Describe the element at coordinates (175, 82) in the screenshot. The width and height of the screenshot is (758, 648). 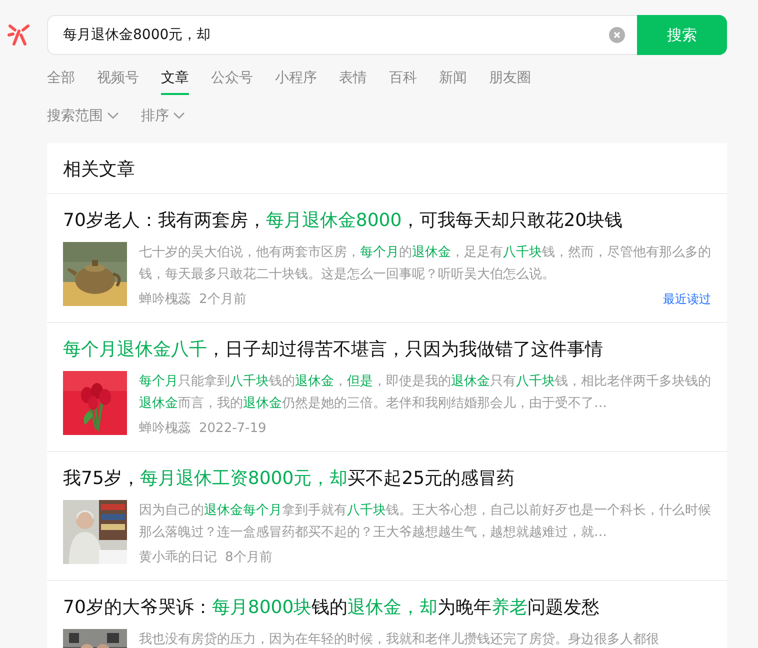
I see `tab: 文章` at that location.